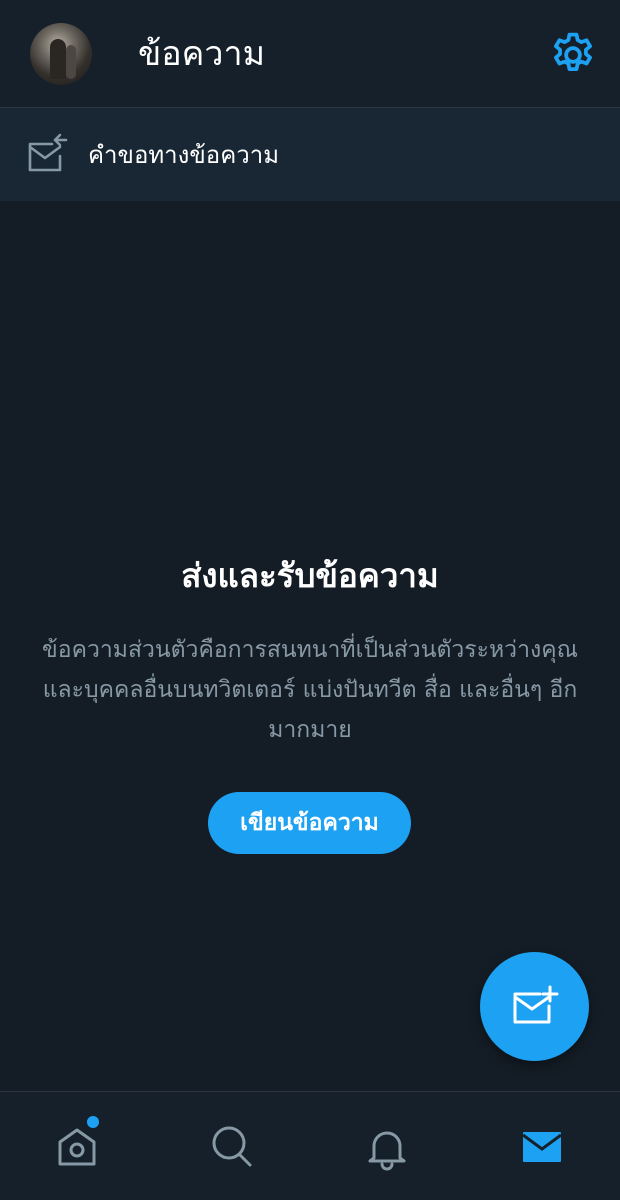 This screenshot has width=620, height=1200. What do you see at coordinates (309, 823) in the screenshot?
I see `write-message-button: เขียนข้อความ` at bounding box center [309, 823].